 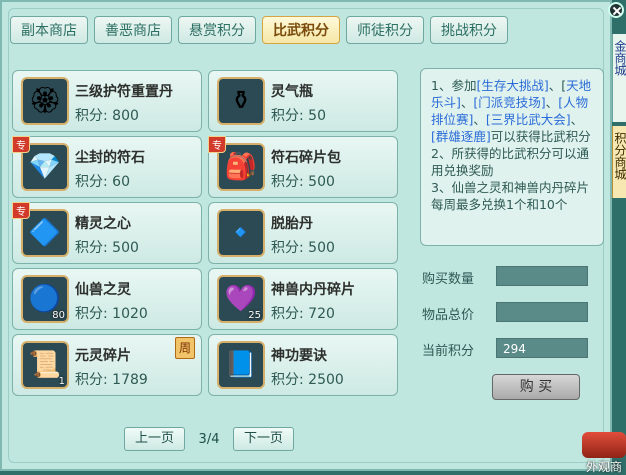 What do you see at coordinates (512, 85) in the screenshot?
I see `rules-link-survival: [生存大挑战]` at bounding box center [512, 85].